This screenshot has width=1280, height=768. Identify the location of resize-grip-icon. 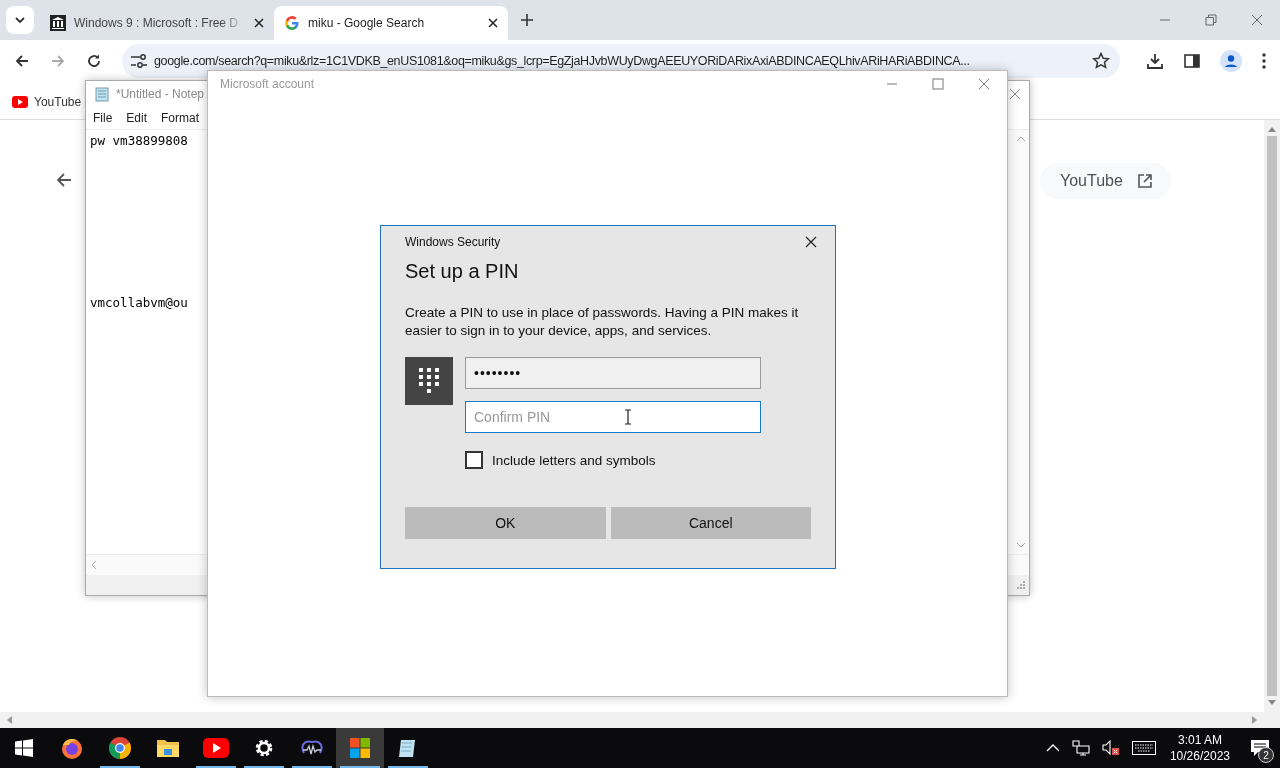
(1021, 585).